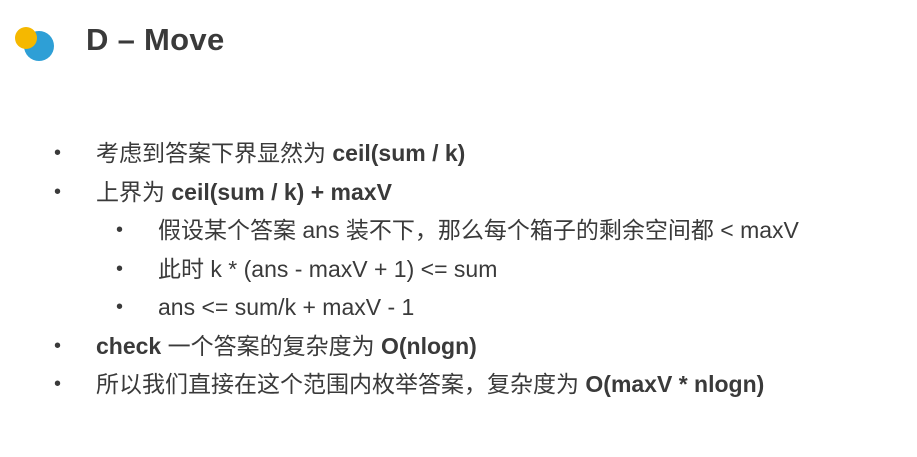 This screenshot has width=917, height=457. I want to click on bullet-text-run: ans <= sum/k + maxV - 1, so click(286, 307).